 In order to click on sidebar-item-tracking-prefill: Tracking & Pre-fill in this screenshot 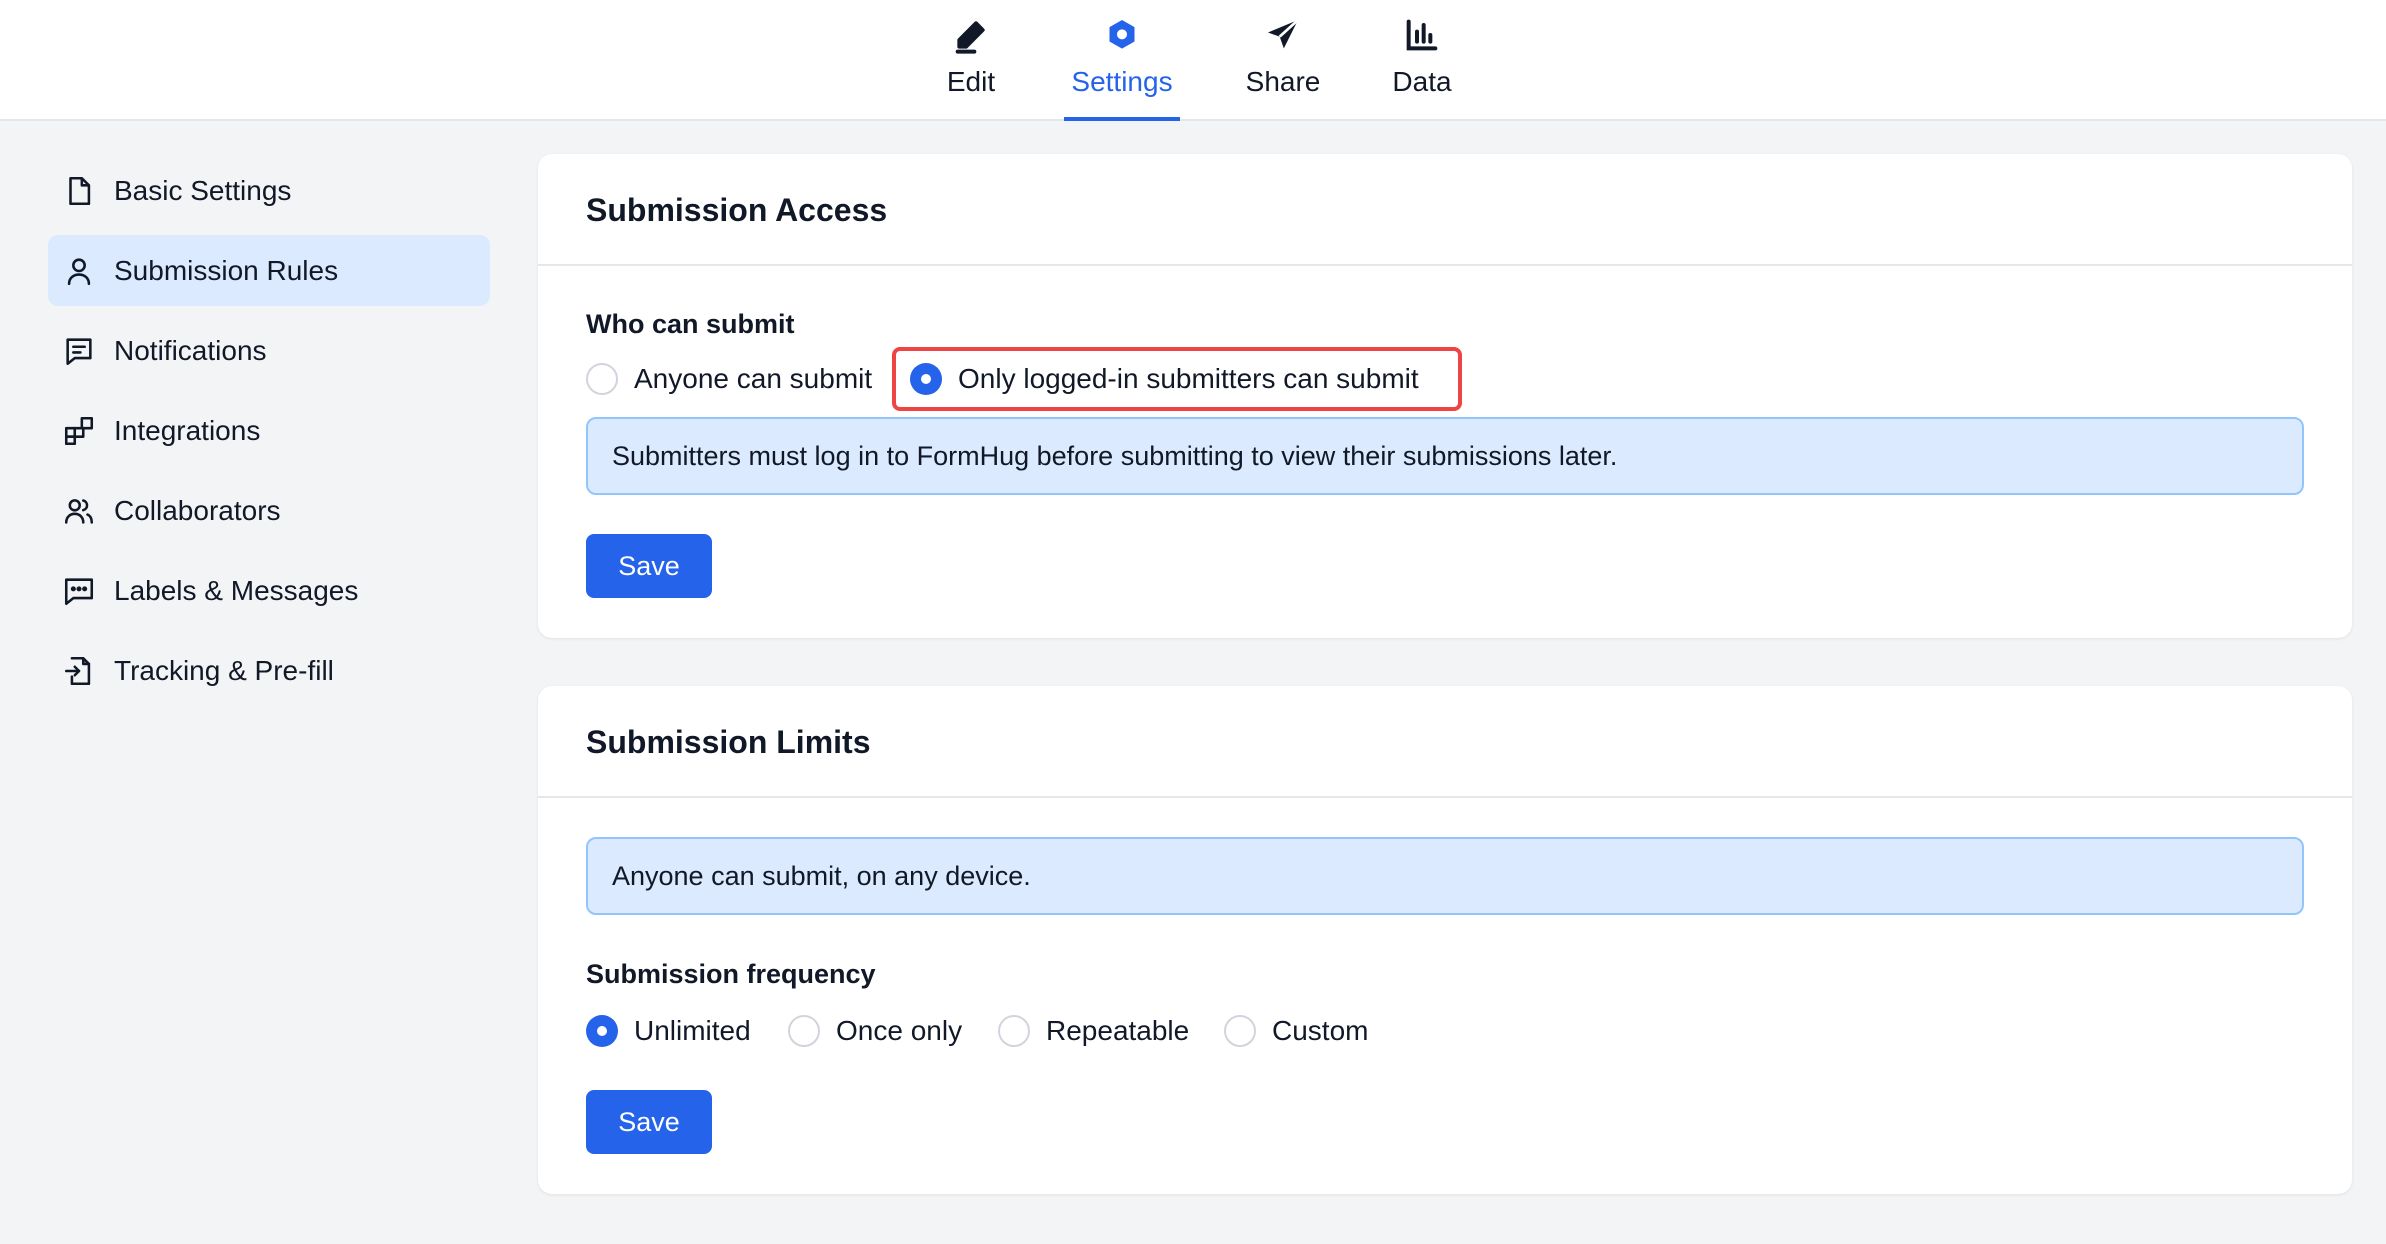, I will do `click(269, 670)`.